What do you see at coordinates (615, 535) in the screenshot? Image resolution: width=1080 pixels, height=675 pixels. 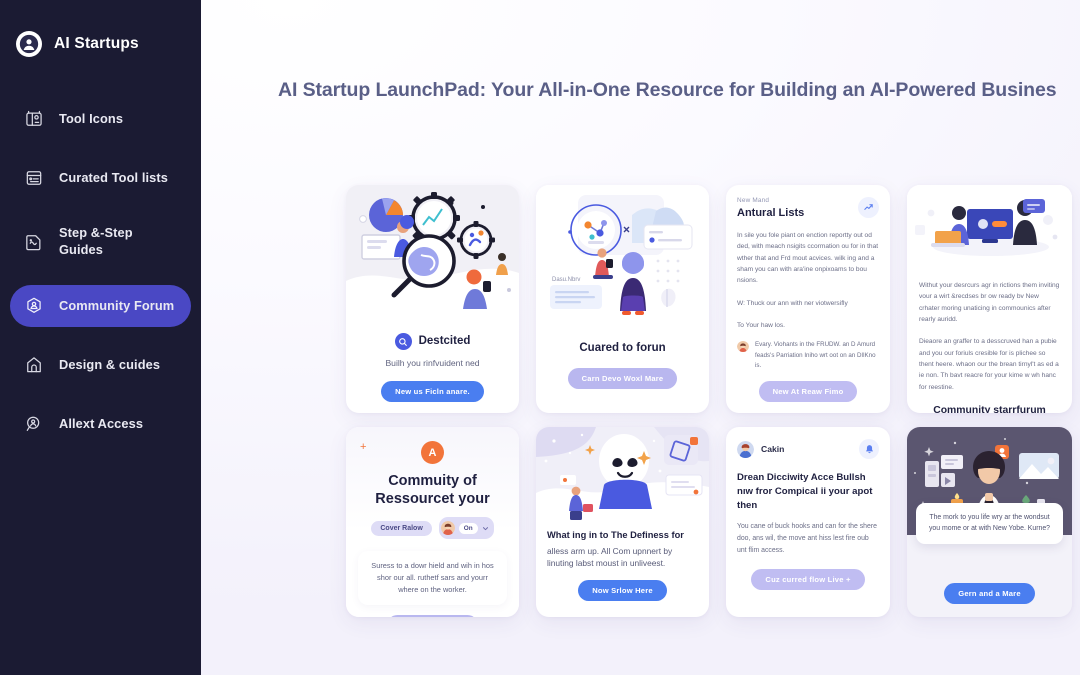 I see `card-title: What ing in to The Definess for` at bounding box center [615, 535].